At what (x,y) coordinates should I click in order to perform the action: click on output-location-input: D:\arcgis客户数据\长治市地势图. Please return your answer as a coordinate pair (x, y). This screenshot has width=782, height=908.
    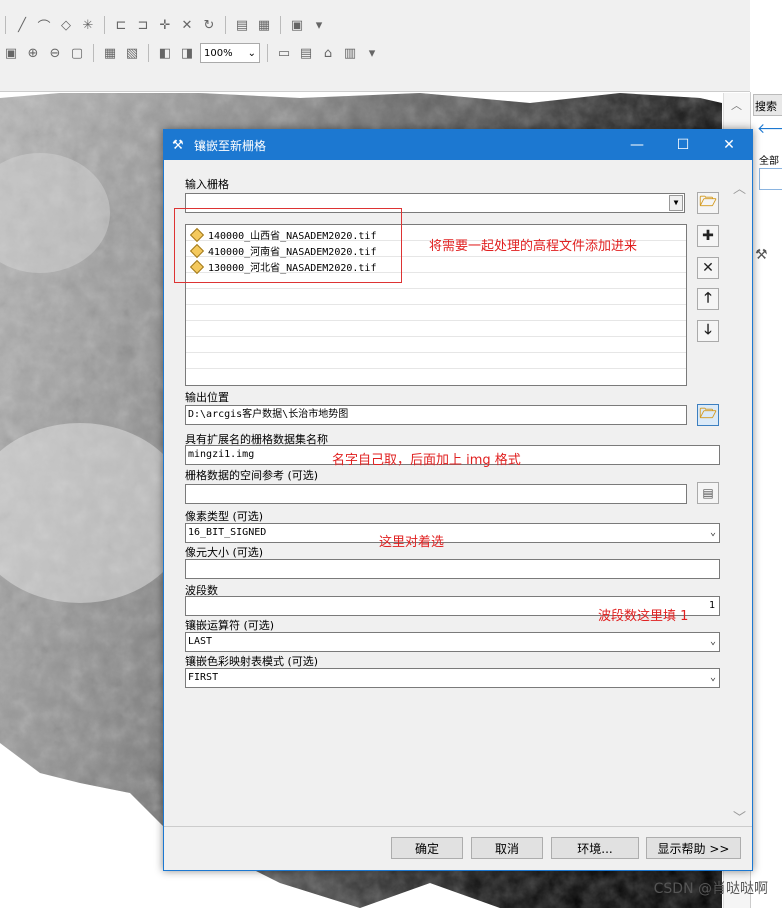
    Looking at the image, I should click on (436, 415).